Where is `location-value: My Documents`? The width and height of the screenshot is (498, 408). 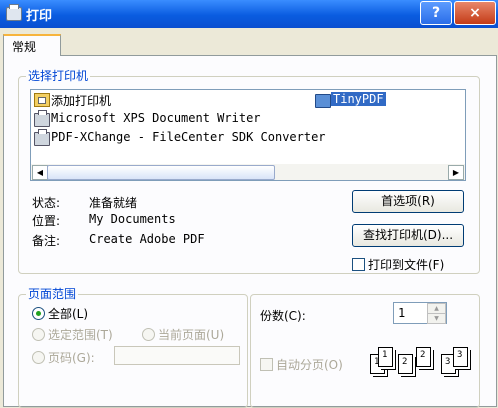
location-value: My Documents is located at coordinates (132, 219).